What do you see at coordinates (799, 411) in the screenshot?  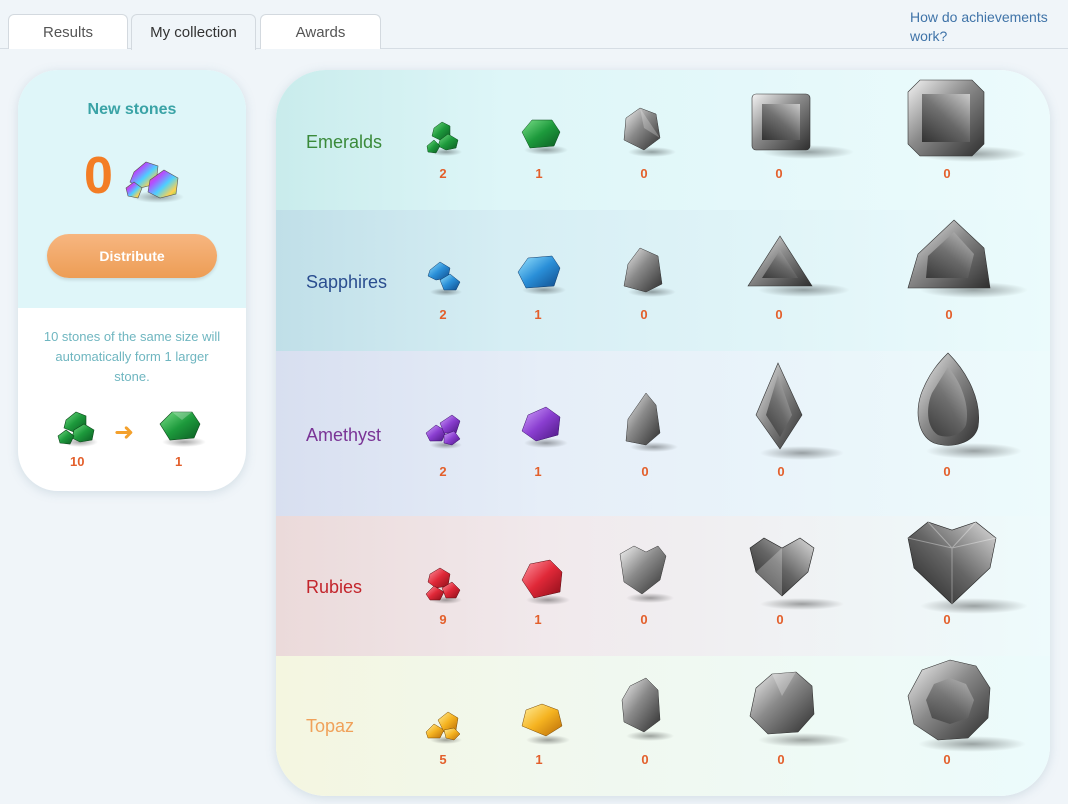 I see `amethyst-xlarge-locked-icon` at bounding box center [799, 411].